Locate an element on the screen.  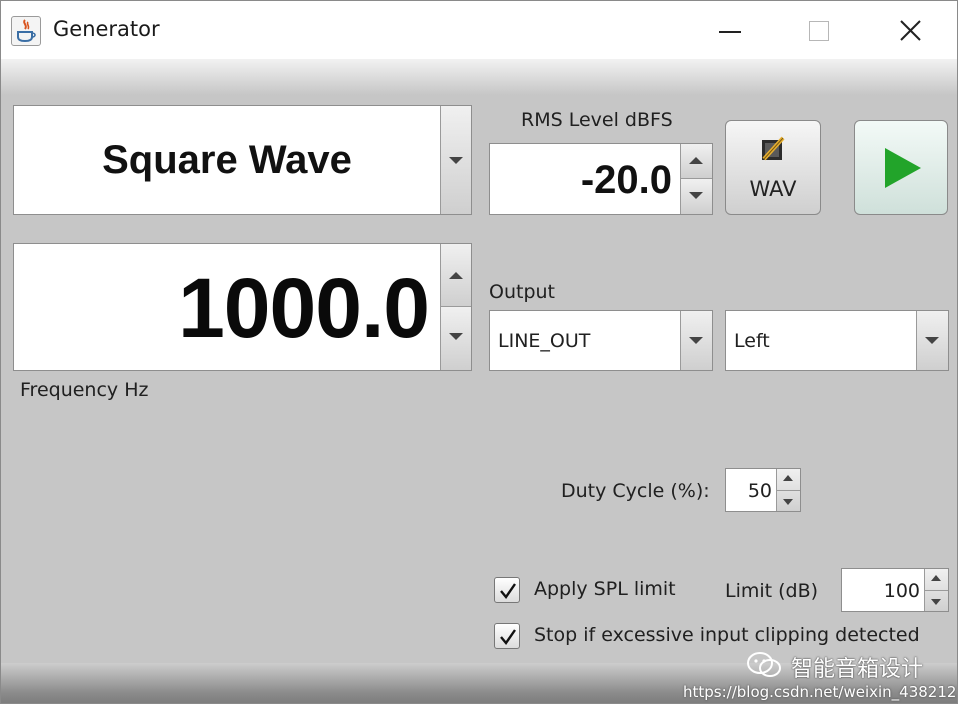
limit-db-spinner: 100 is located at coordinates (895, 590).